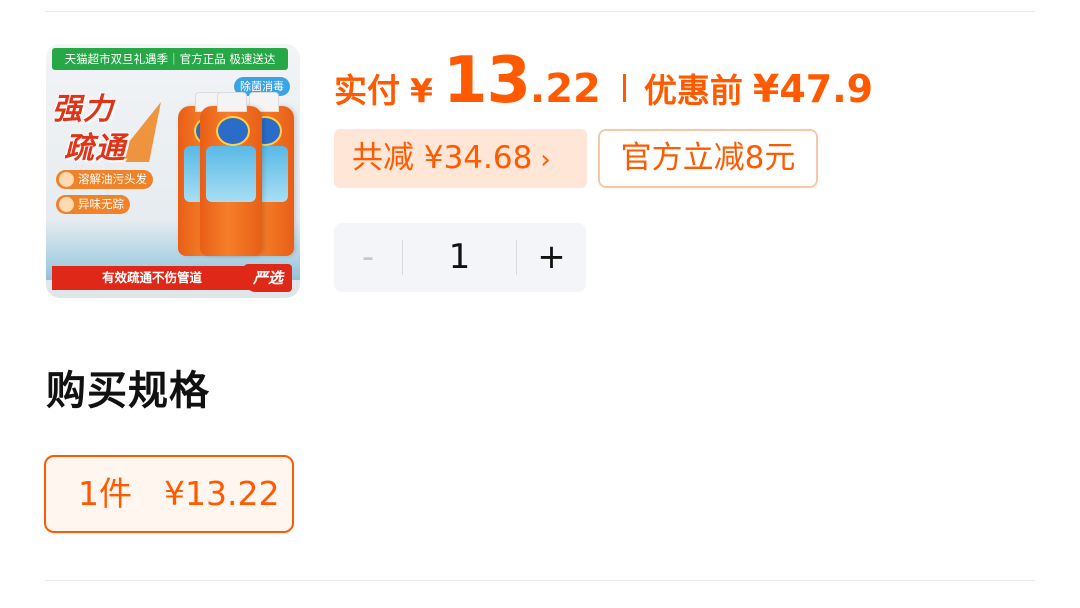 The height and width of the screenshot is (608, 1080). I want to click on quantity-stepper: - 1 +, so click(460, 257).